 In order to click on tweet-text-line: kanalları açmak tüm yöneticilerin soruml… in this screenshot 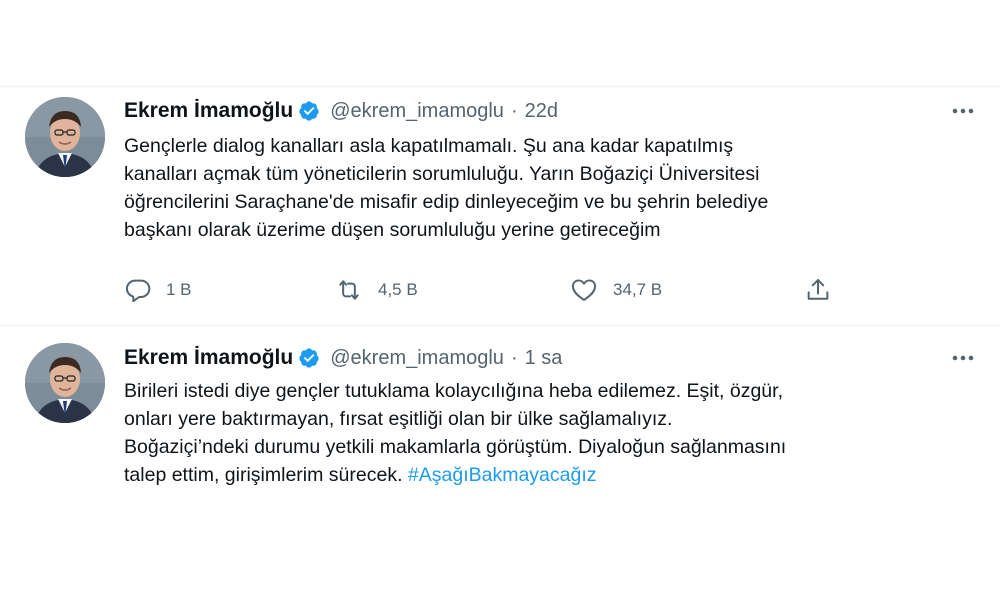, I will do `click(442, 174)`.